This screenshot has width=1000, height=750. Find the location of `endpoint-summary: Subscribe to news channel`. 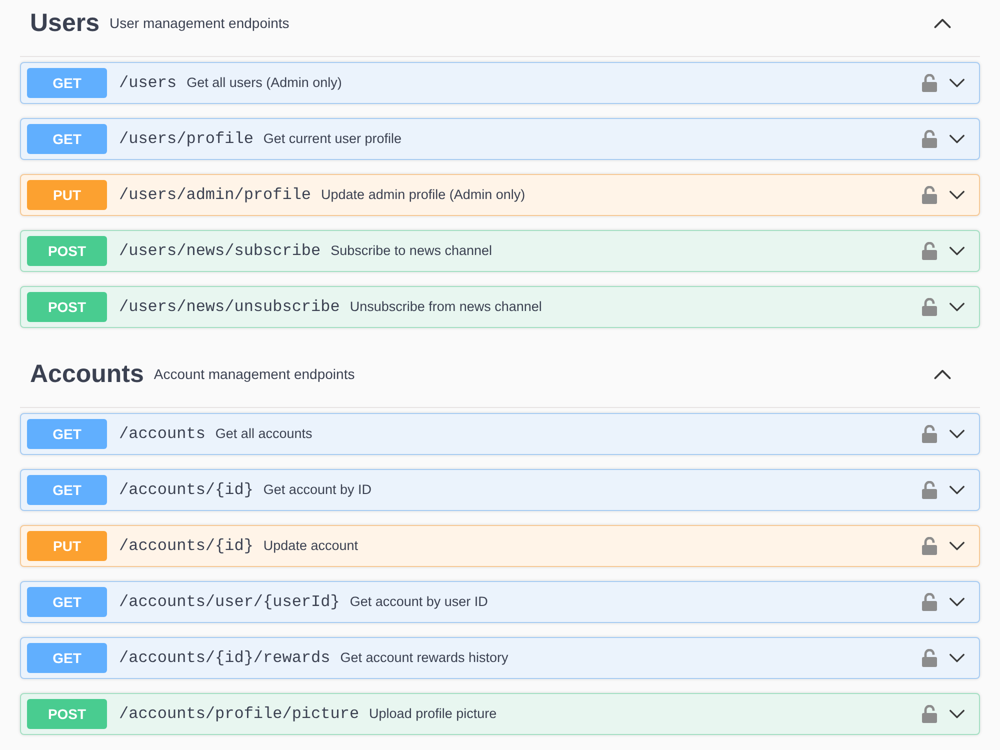

endpoint-summary: Subscribe to news channel is located at coordinates (411, 251).